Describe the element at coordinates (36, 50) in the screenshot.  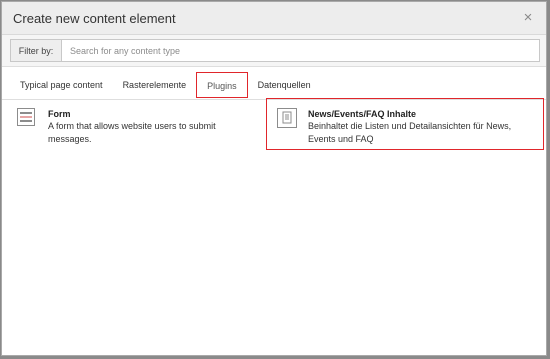
I see `filter-label: Filter by:` at that location.